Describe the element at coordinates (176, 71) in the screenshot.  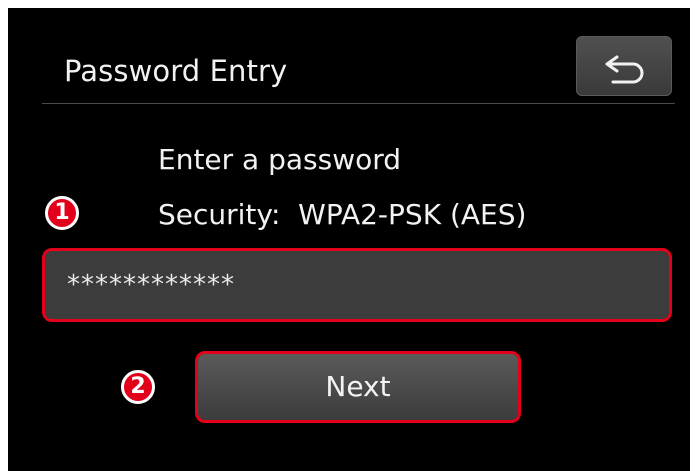
I see `page-title: Password Entry` at that location.